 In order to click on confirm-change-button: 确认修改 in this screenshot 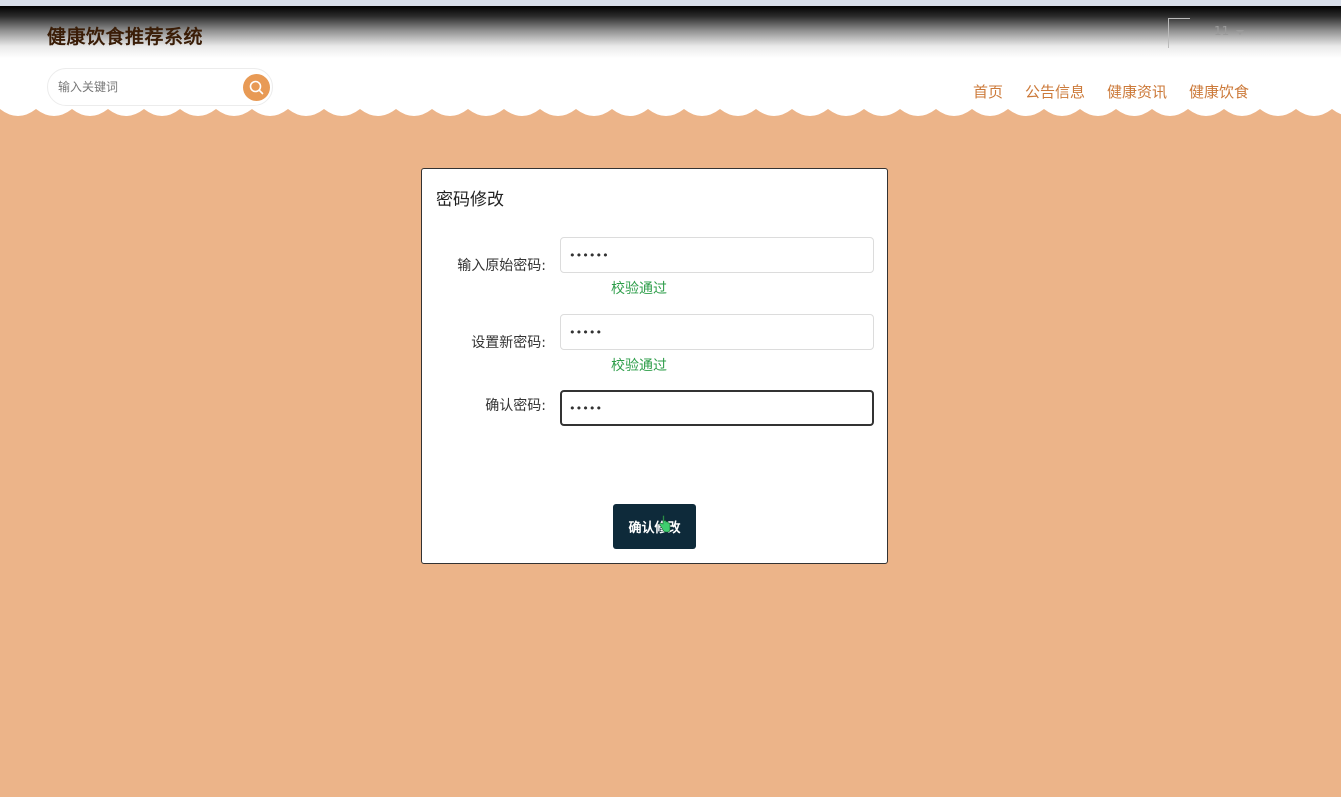, I will do `click(654, 526)`.